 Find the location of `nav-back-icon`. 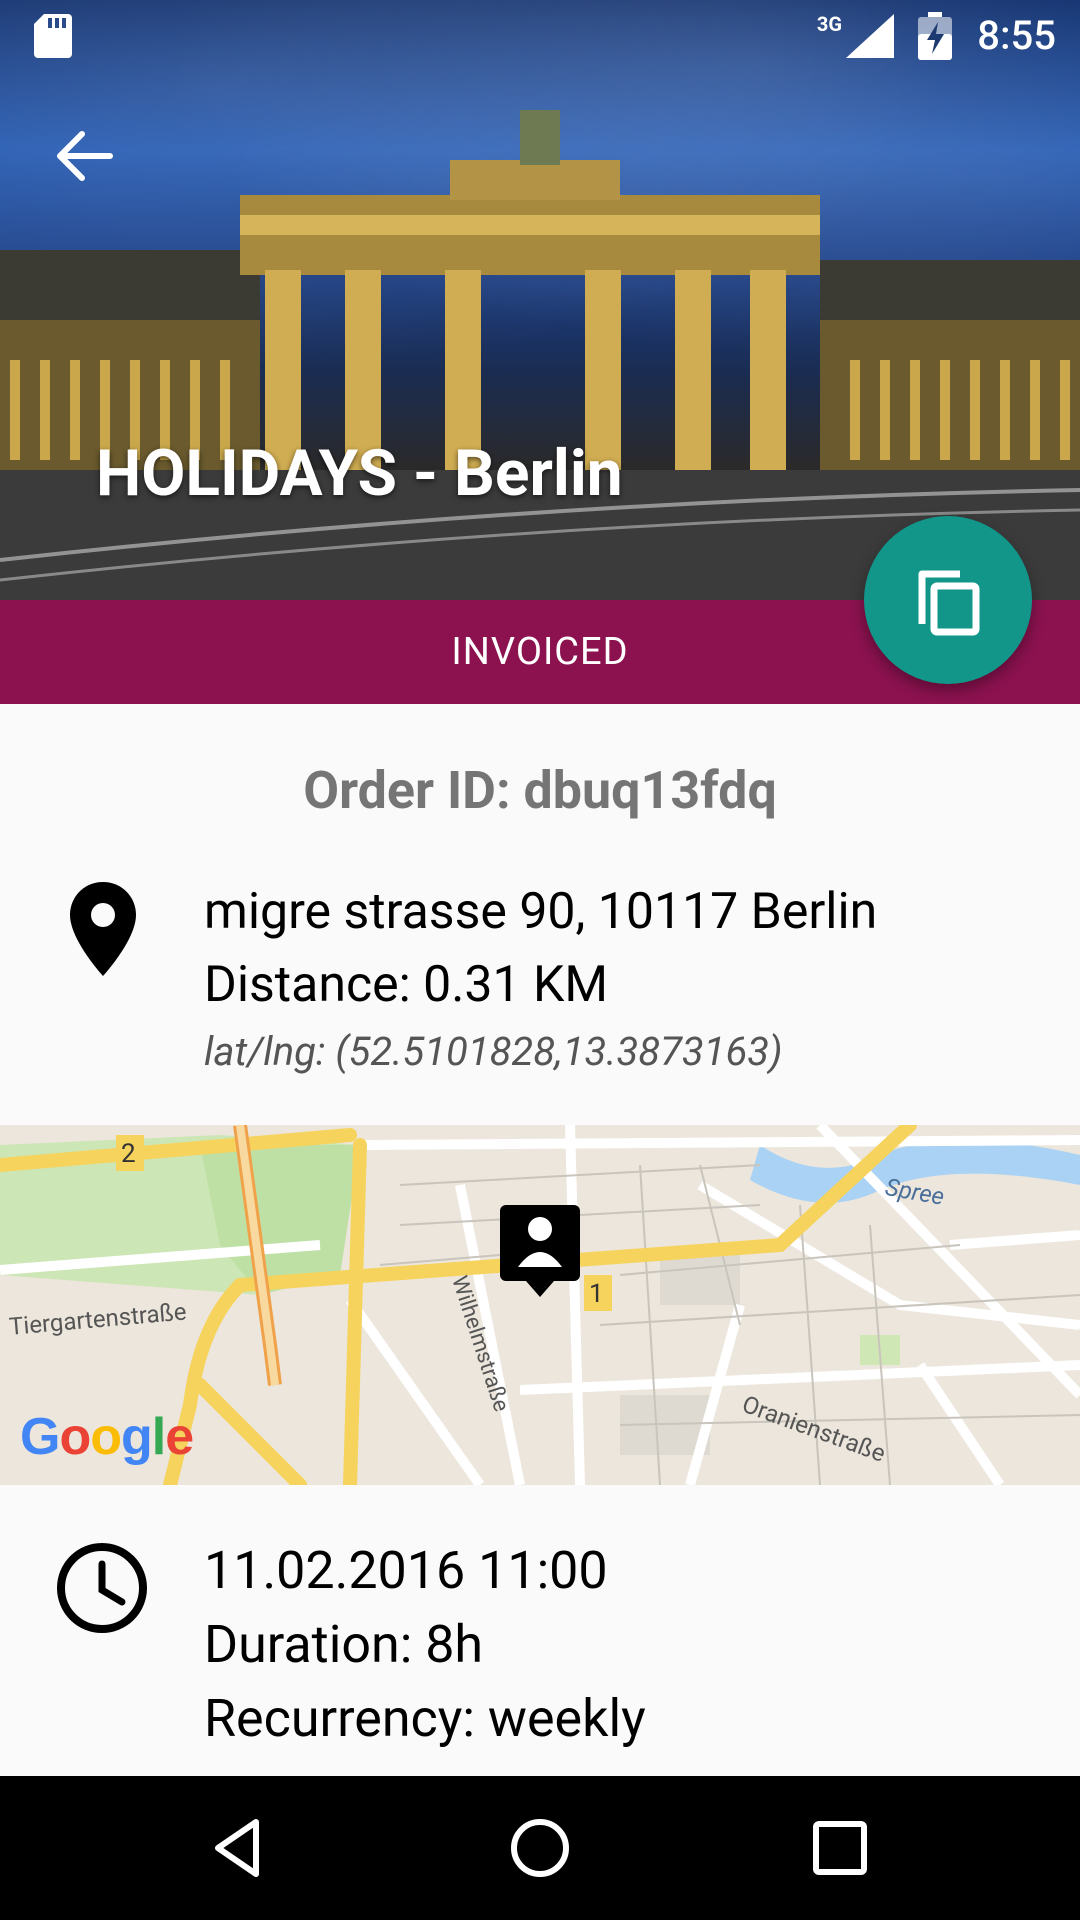

nav-back-icon is located at coordinates (240, 1848).